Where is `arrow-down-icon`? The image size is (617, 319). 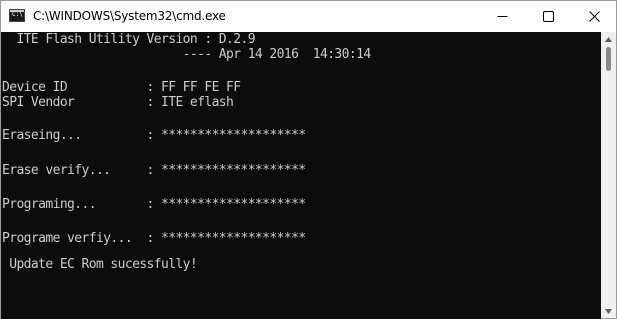
arrow-down-icon is located at coordinates (608, 311).